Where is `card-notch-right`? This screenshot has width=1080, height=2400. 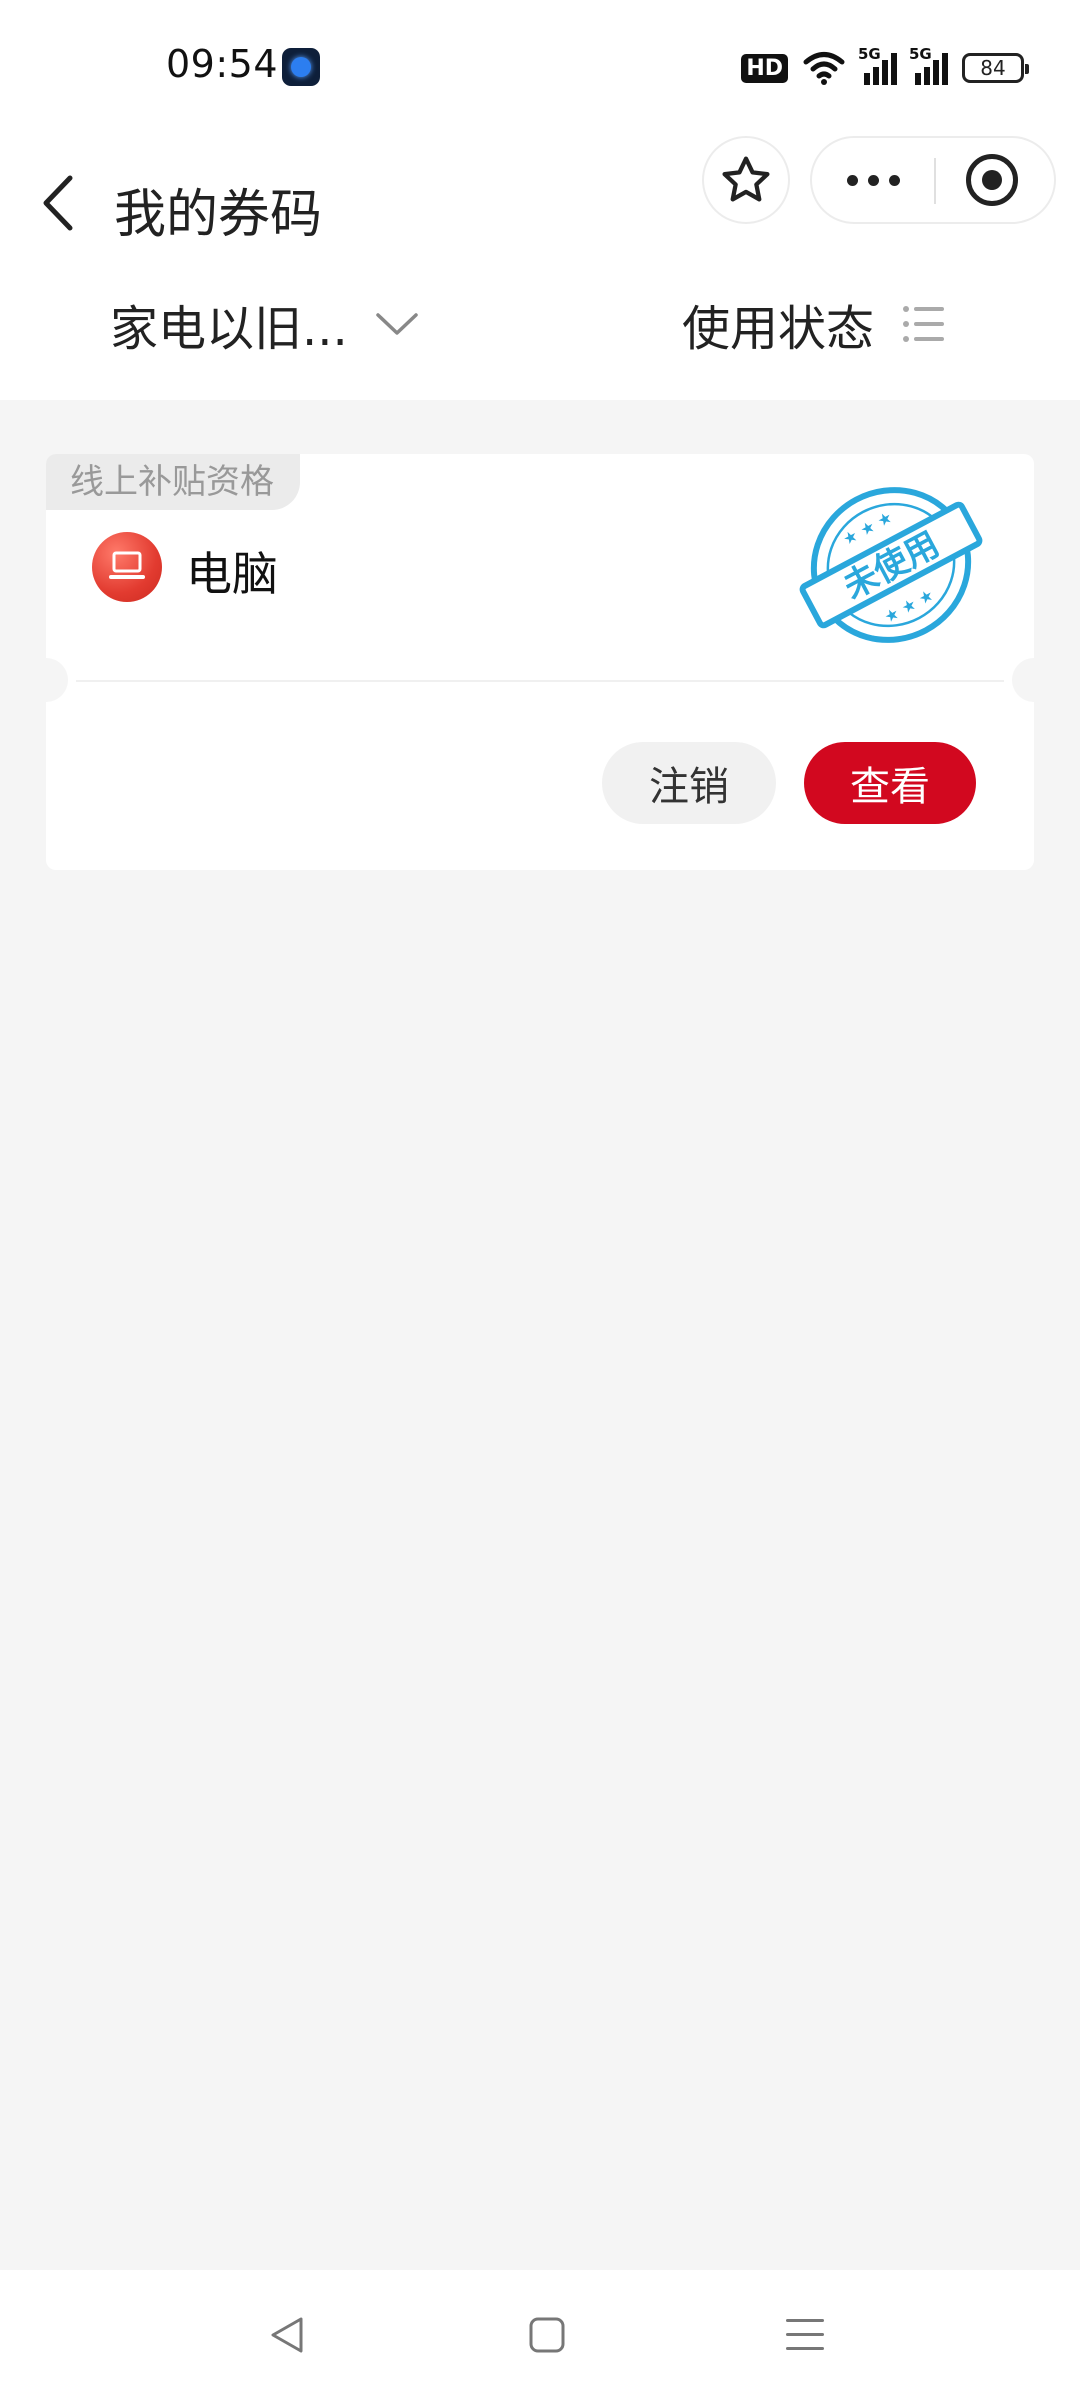
card-notch-right is located at coordinates (1034, 680).